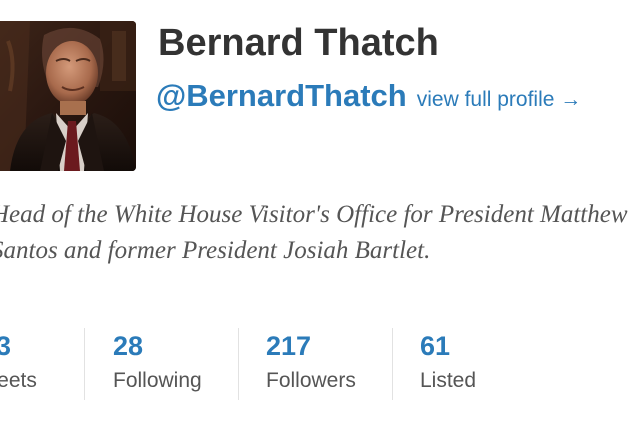 This screenshot has width=640, height=430. I want to click on stat-tweets-label: weets, so click(18, 380).